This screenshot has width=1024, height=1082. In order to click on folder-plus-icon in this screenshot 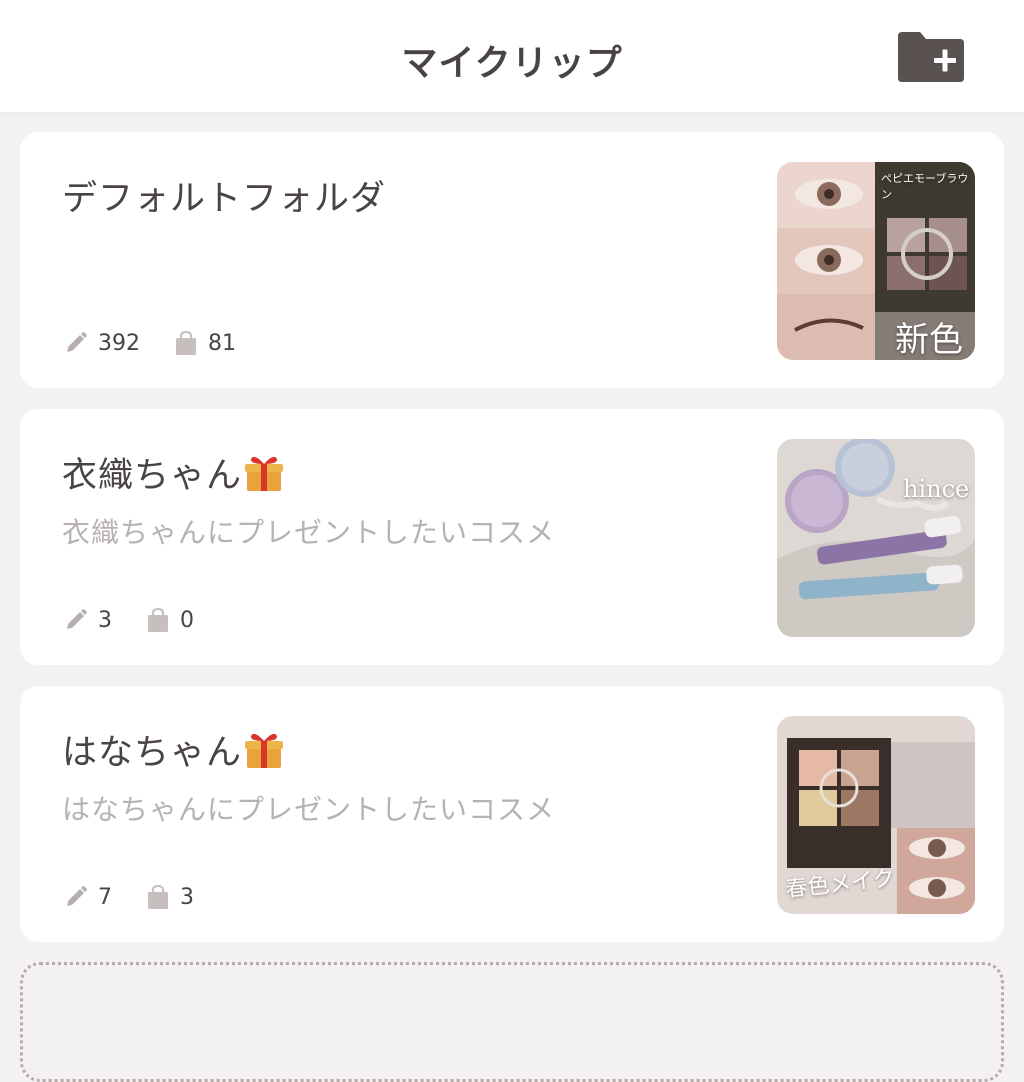, I will do `click(931, 57)`.